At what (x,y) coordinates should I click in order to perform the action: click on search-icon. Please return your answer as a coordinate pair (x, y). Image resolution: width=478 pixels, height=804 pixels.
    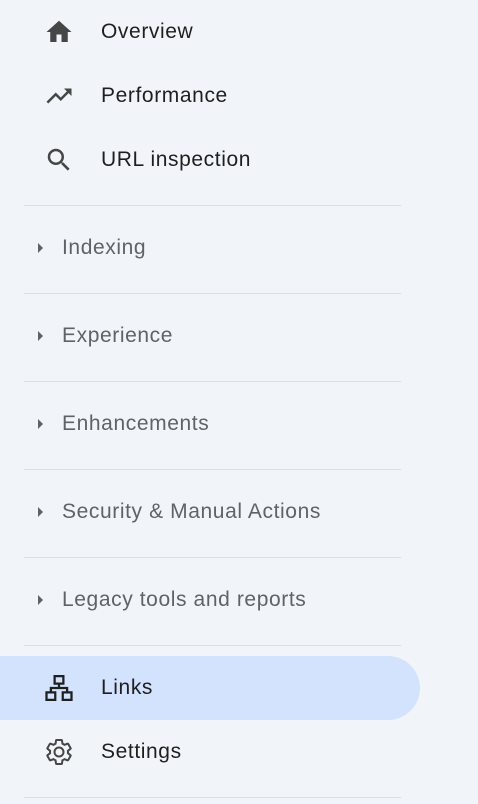
    Looking at the image, I should click on (59, 160).